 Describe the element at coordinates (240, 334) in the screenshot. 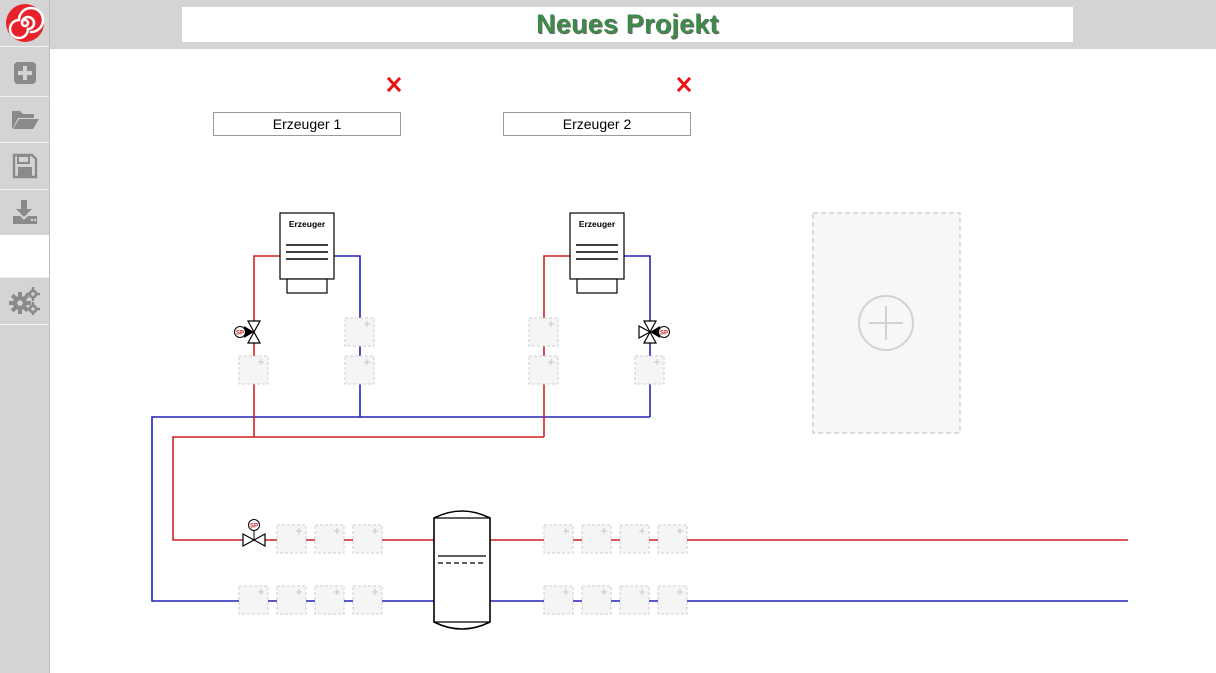

I see `generator-1-valve-label: SP` at that location.